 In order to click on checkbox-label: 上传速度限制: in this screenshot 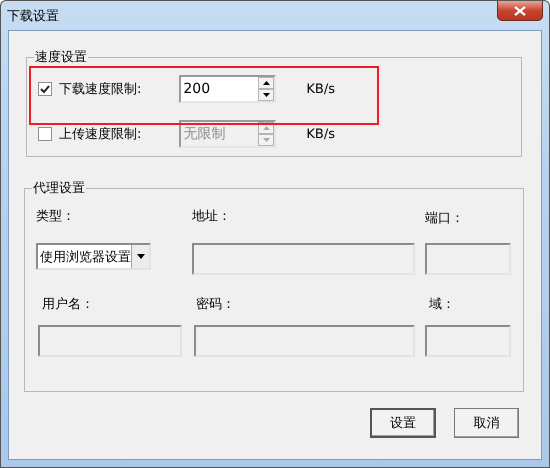, I will do `click(100, 134)`.